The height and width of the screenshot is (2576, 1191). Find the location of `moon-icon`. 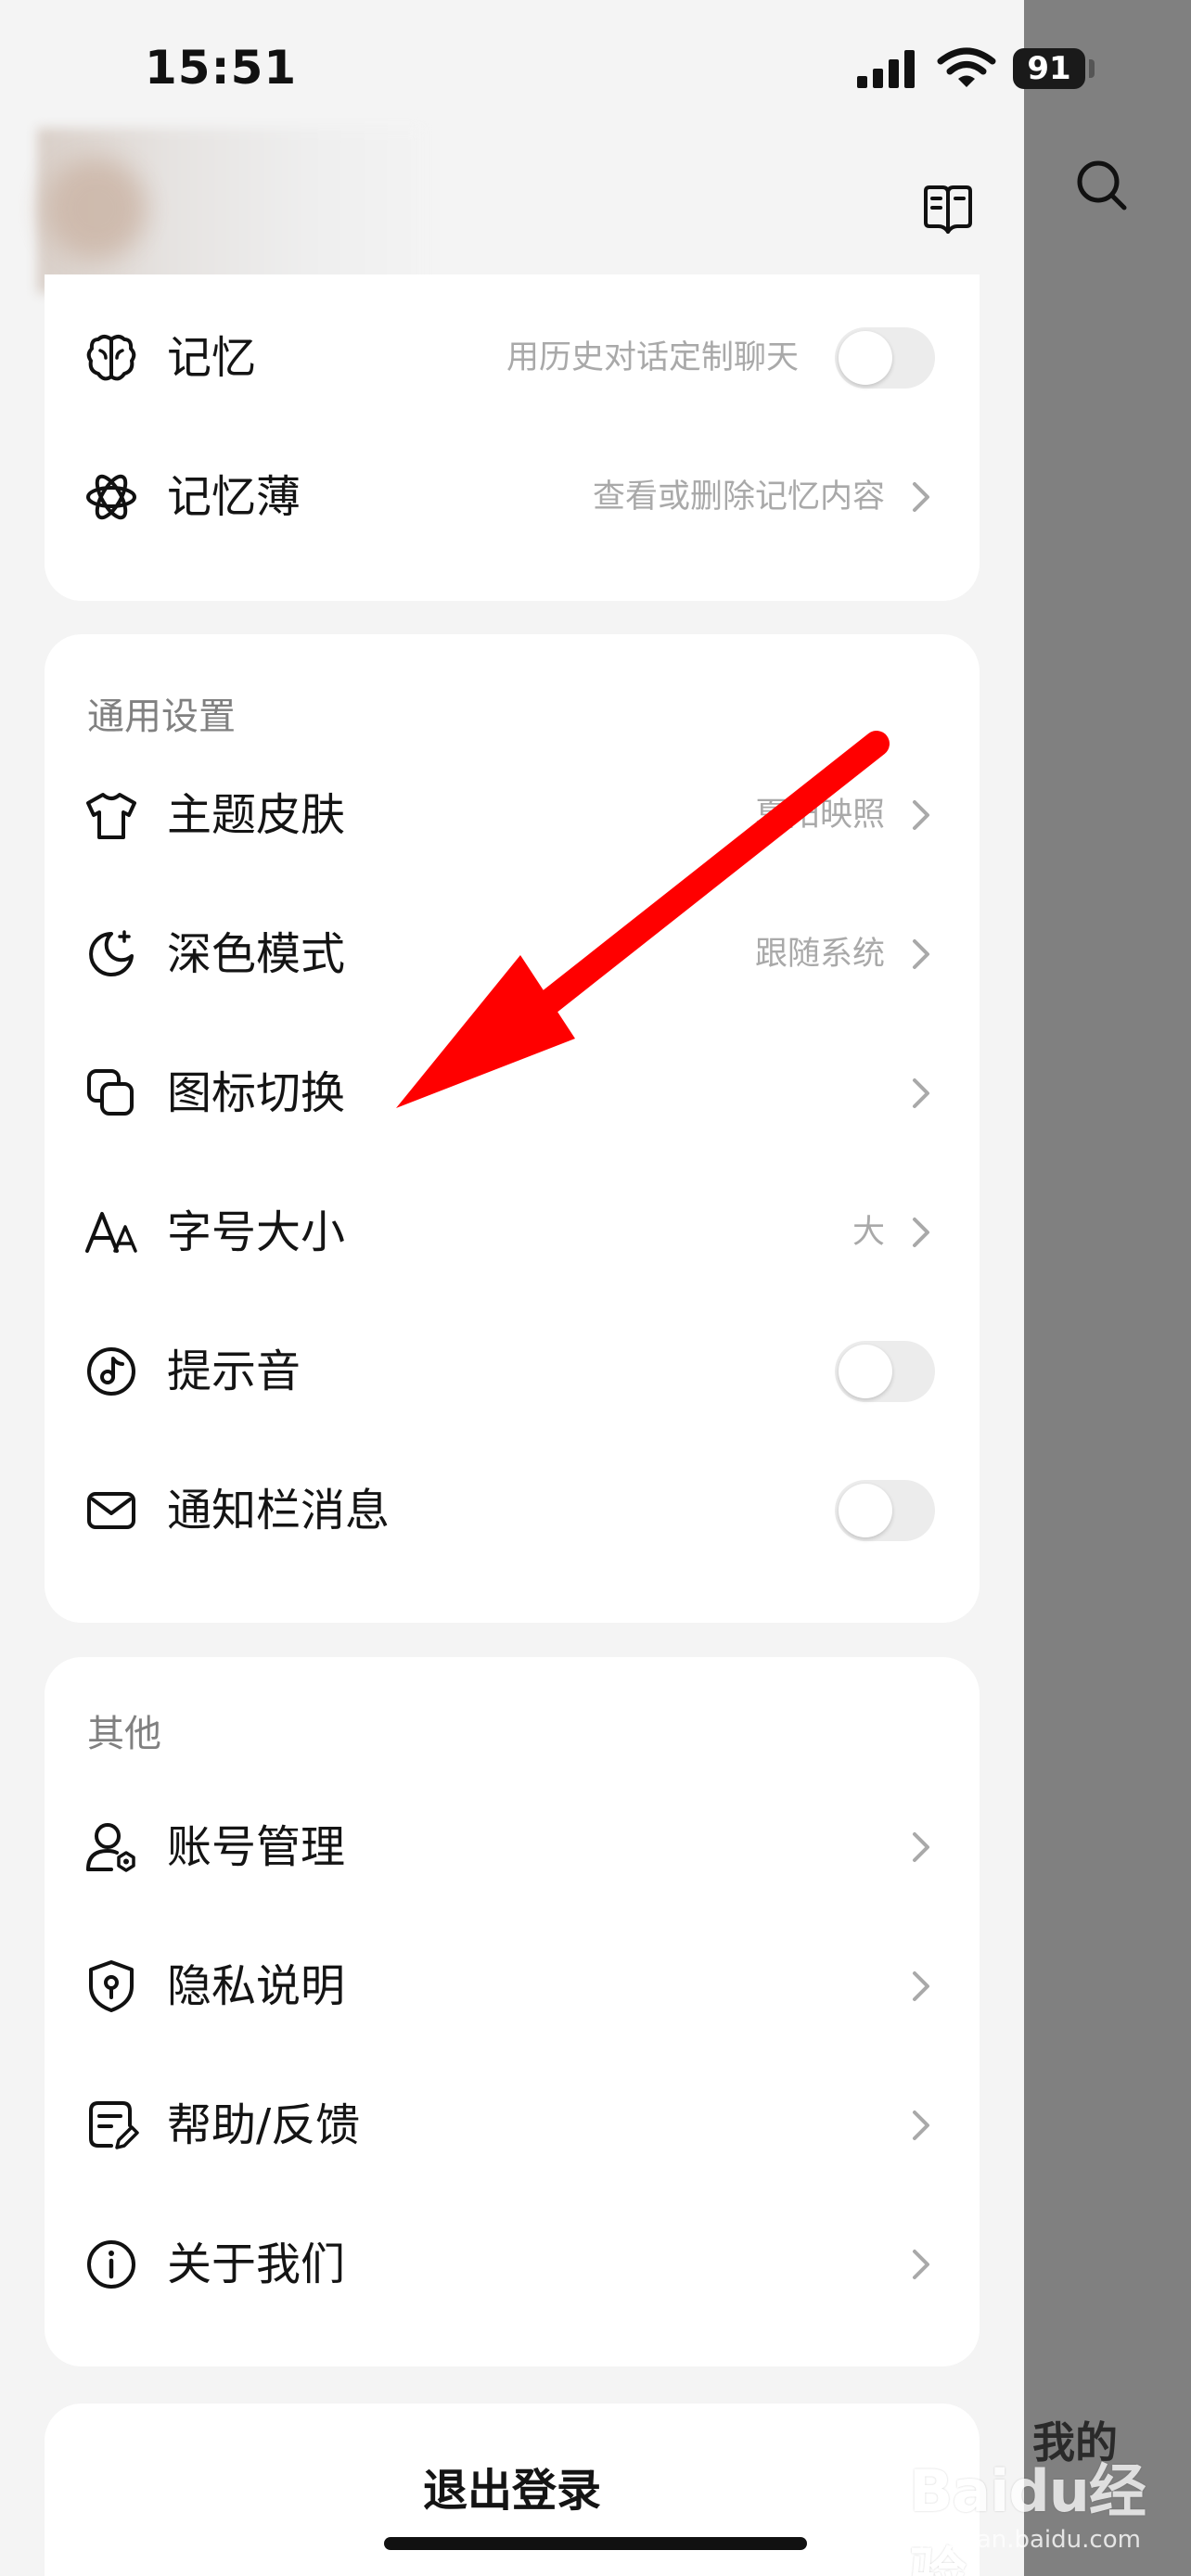

moon-icon is located at coordinates (111, 953).